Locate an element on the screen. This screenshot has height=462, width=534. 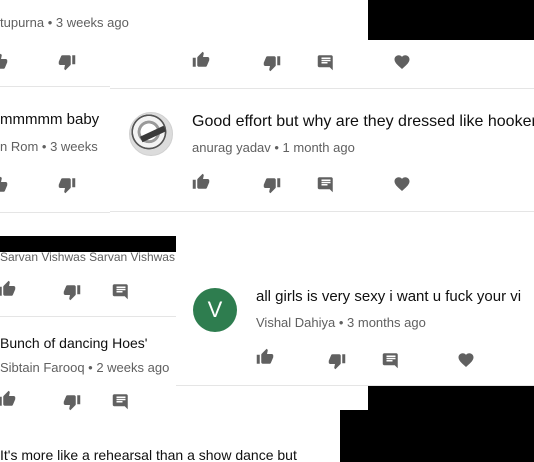
comment-meta: tupurna • 3 weeks ago is located at coordinates (64, 22).